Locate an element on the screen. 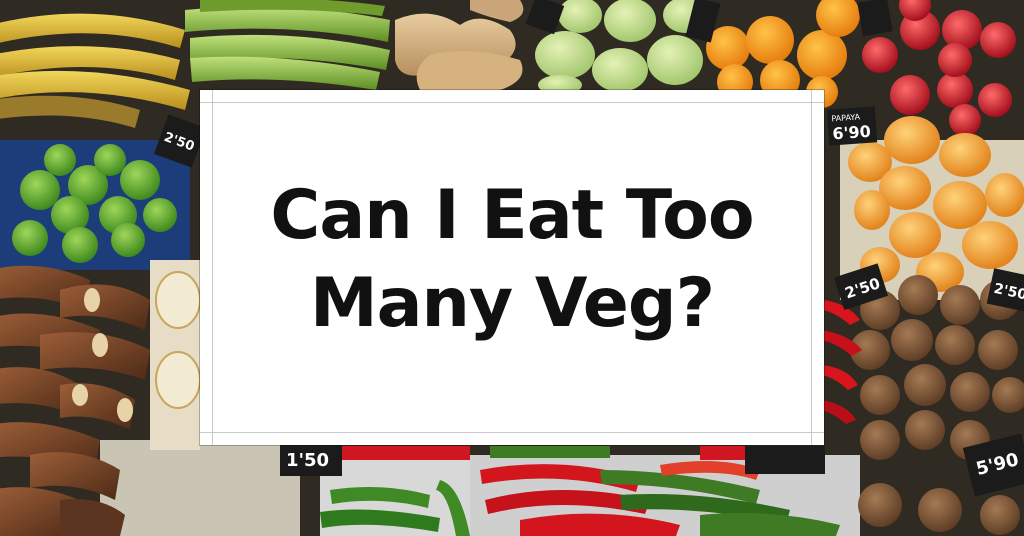  plantains is located at coordinates (287, 45).